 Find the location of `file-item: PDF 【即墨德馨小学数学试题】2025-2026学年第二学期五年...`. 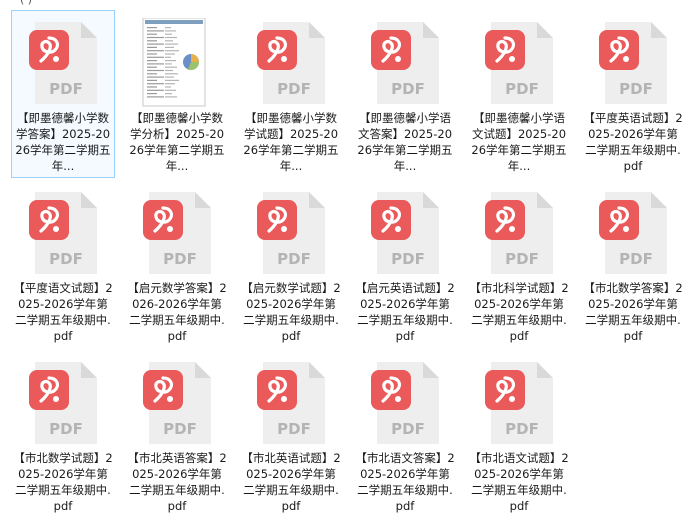

file-item: PDF 【即墨德馨小学数学试题】2025-2026学年第二学期五年... is located at coordinates (291, 94).